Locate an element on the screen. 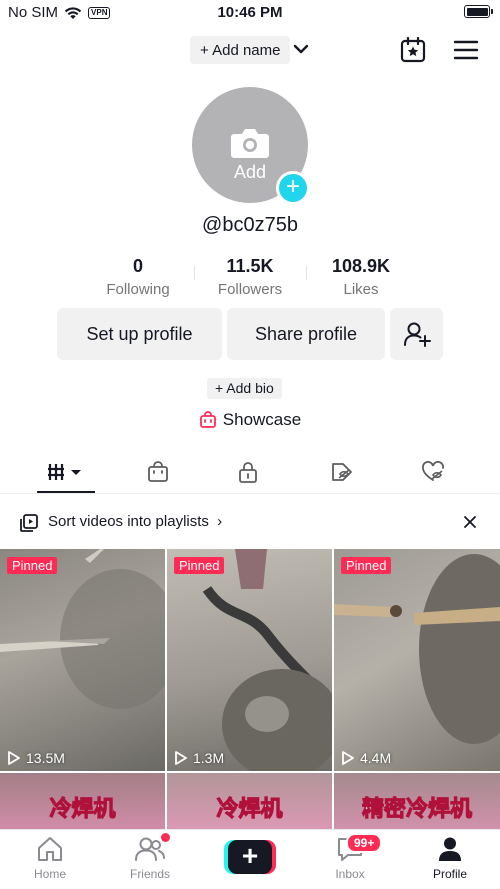  playlist-banner: Sort videos into playlists › is located at coordinates (250, 522).